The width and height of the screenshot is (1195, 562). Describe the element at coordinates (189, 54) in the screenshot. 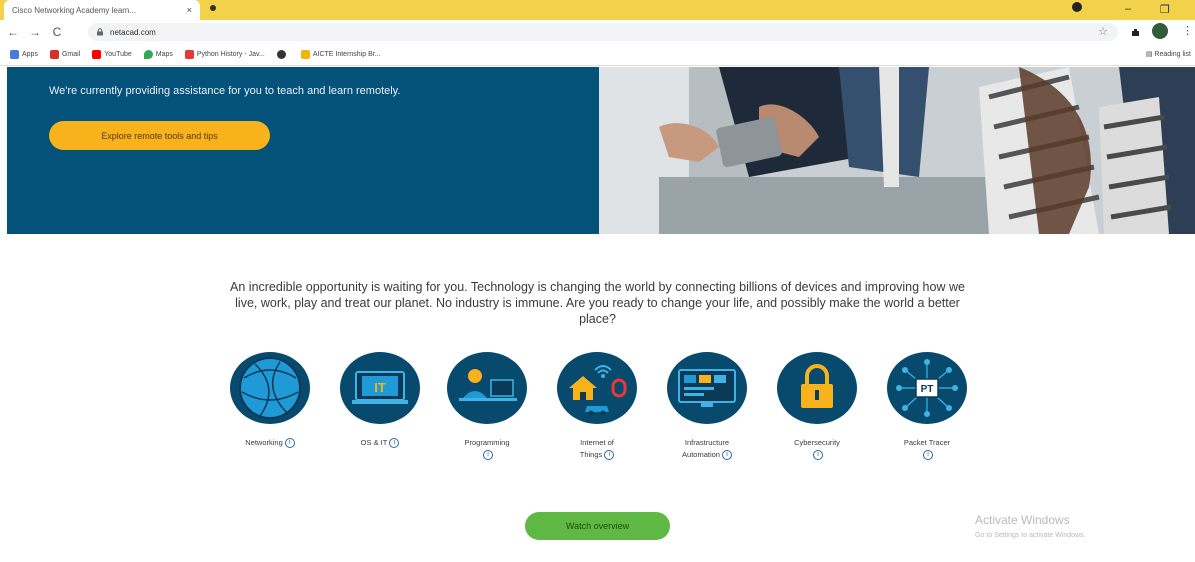

I see `python-history-icon` at that location.